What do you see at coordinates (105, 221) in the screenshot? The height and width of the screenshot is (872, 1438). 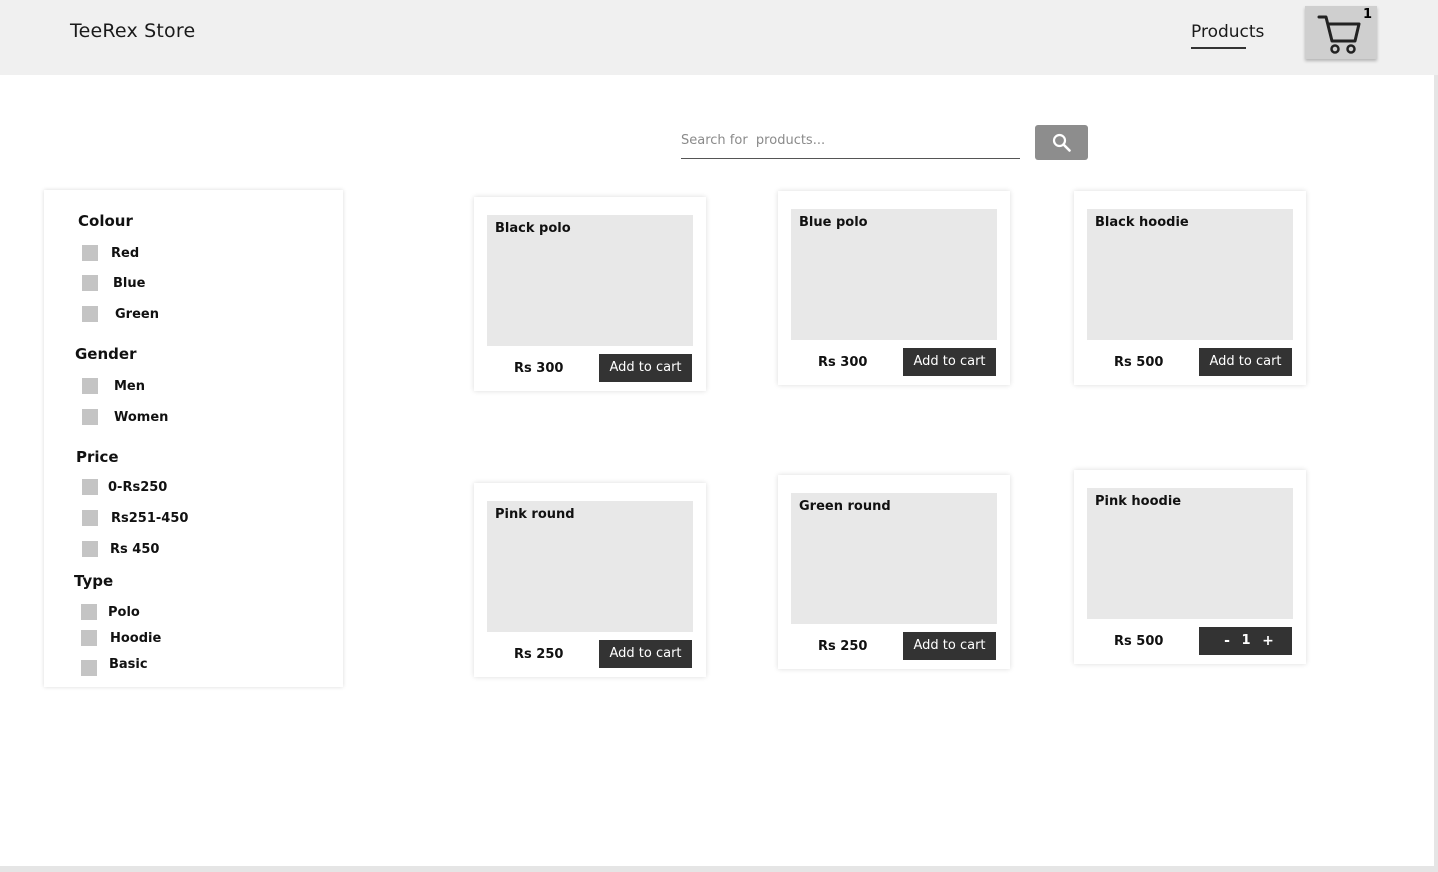 I see `filter-heading-colour: Colour` at bounding box center [105, 221].